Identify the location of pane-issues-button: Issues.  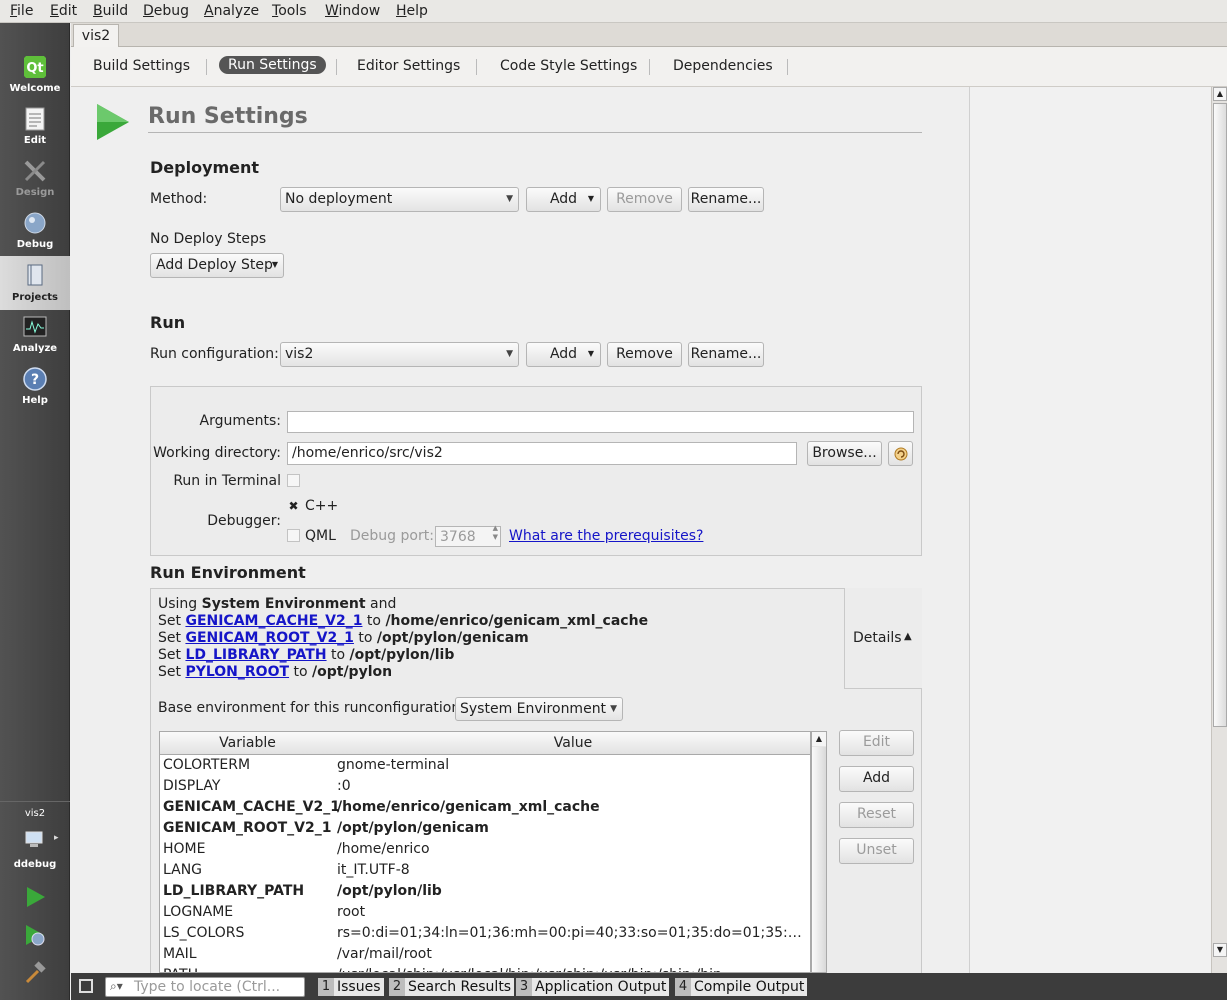
(359, 987).